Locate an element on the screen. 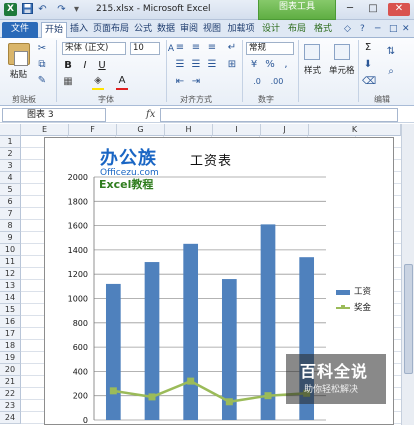 The image size is (414, 425). line-bonus is located at coordinates (210, 391).